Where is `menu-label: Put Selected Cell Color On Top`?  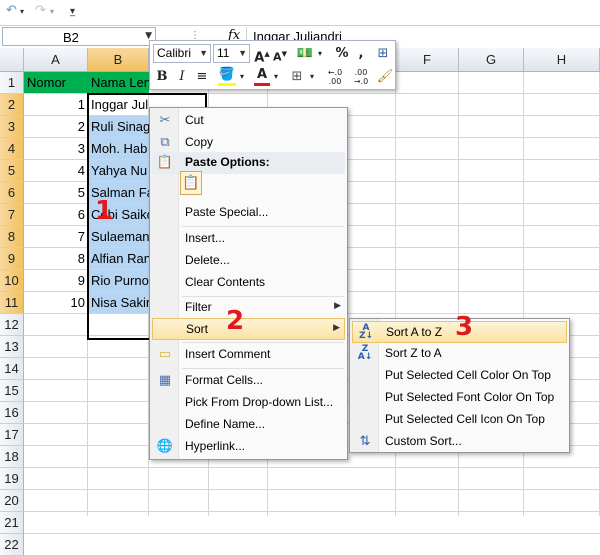 menu-label: Put Selected Cell Color On Top is located at coordinates (468, 375).